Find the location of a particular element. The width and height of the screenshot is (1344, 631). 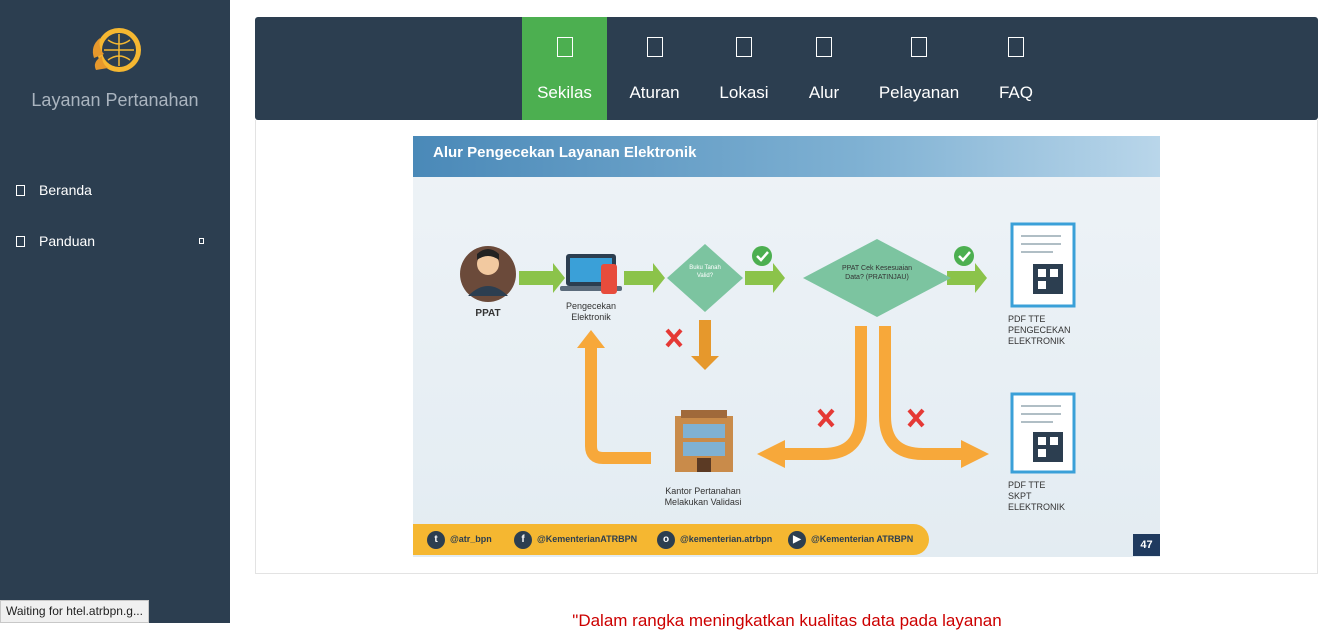

arrow-left-icon is located at coordinates (771, 454).